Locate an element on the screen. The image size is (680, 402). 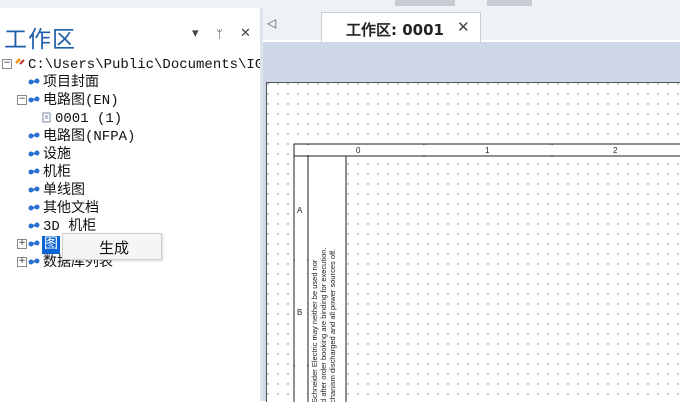
scroll-left-icon: ◁ is located at coordinates (271, 23).